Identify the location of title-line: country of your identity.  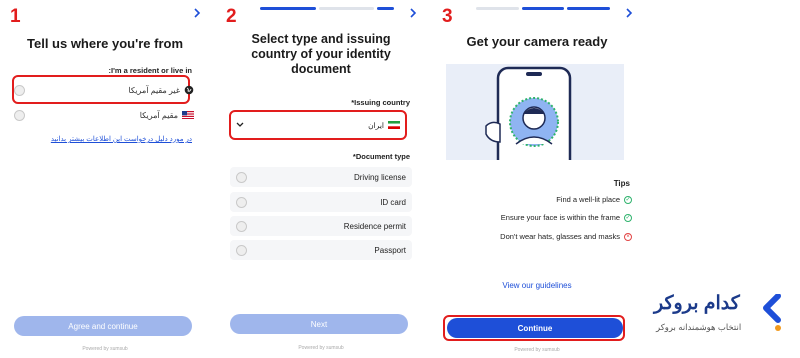
(321, 54).